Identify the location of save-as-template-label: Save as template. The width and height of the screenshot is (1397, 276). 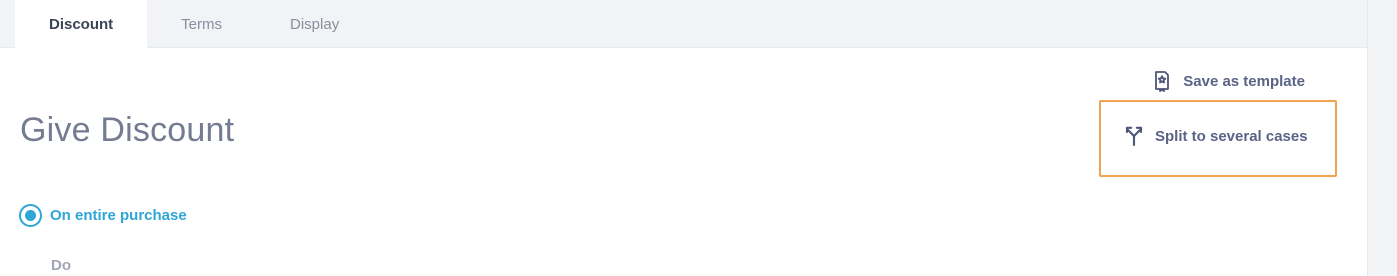
(1244, 81).